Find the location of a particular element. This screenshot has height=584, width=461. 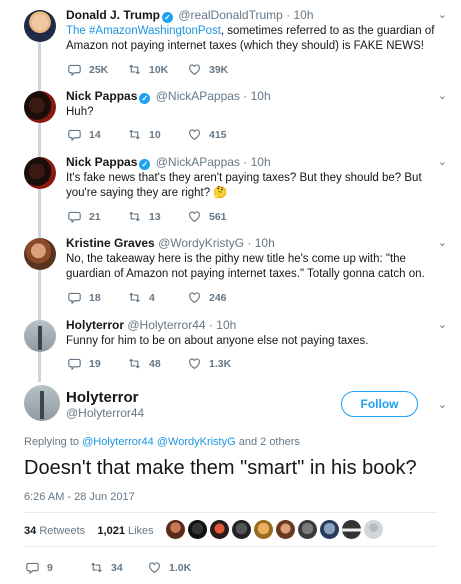

retweet-count: 48 is located at coordinates (155, 363).